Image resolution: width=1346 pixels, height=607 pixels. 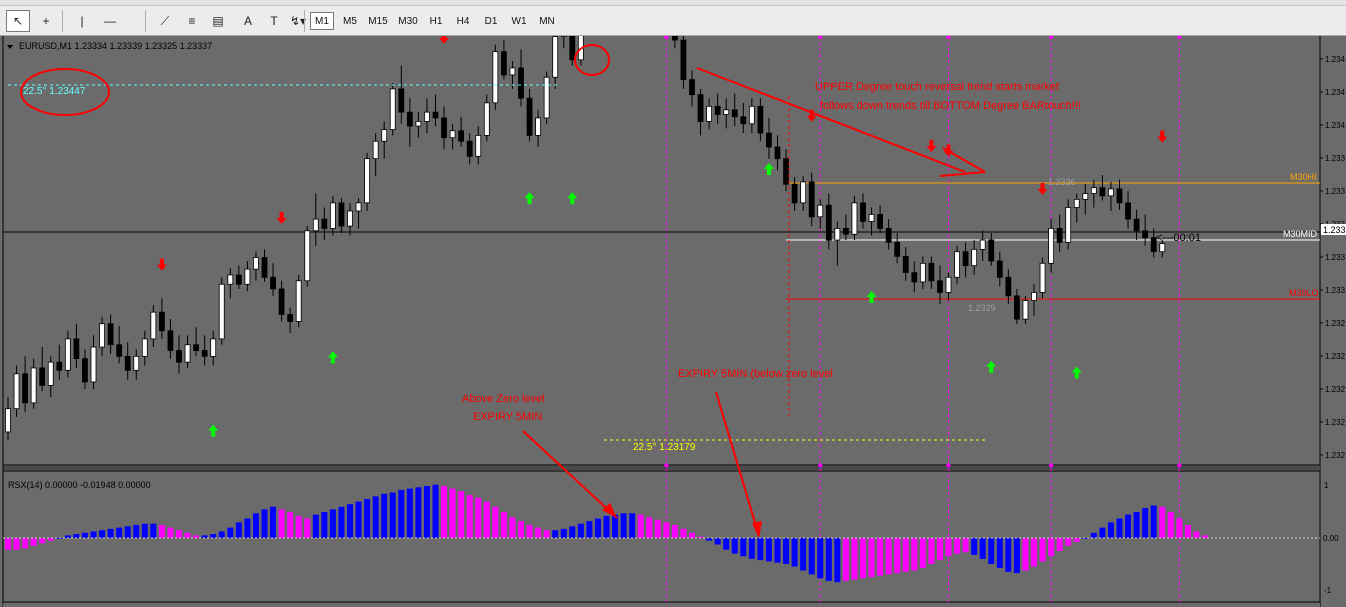 I want to click on price-axis-label: 1.232, so click(x=1335, y=323).